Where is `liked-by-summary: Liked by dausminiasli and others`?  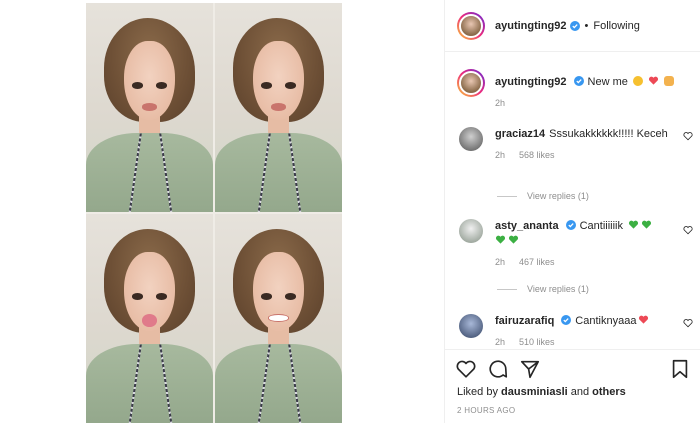 liked-by-summary: Liked by dausminiasli and others is located at coordinates (541, 392).